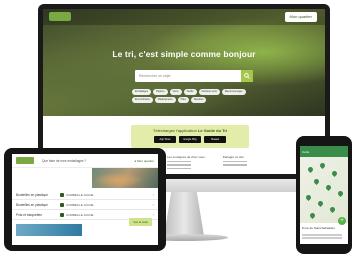 This screenshot has width=353, height=258. Describe the element at coordinates (319, 228) in the screenshot. I see `address-text: 8 rue de Saint-Sebastien` at that location.